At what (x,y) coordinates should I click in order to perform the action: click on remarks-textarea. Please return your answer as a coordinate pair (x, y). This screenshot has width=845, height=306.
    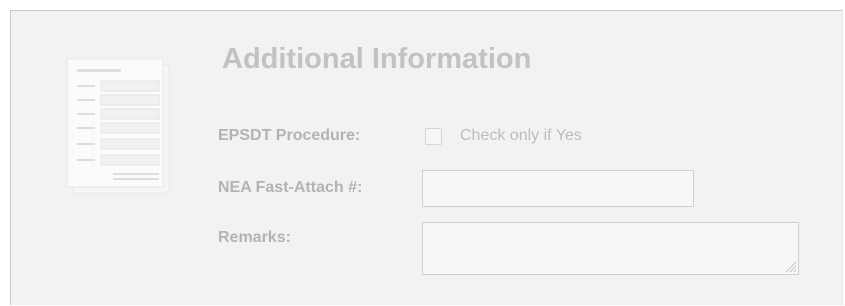
    Looking at the image, I should click on (610, 248).